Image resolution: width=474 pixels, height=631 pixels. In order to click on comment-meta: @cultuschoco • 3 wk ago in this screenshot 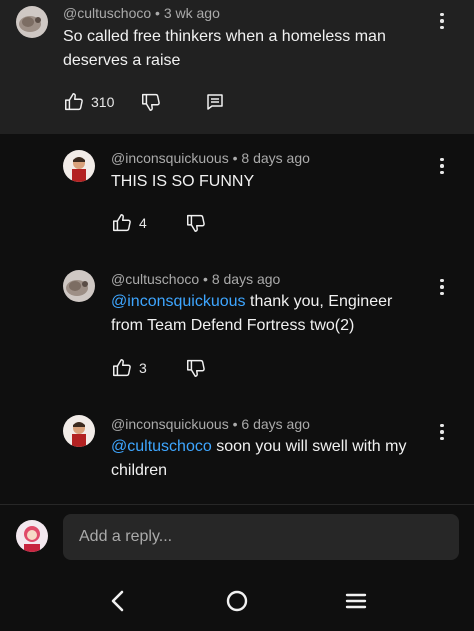, I will do `click(141, 13)`.